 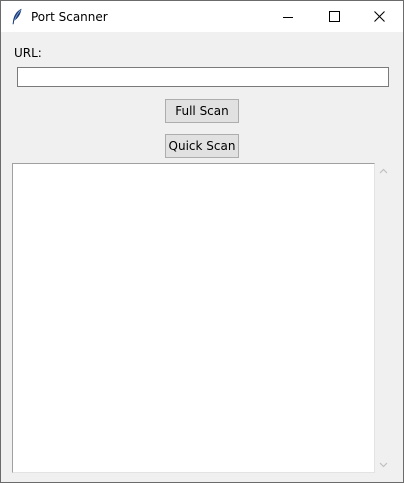 I want to click on url-label: URL:, so click(x=28, y=53).